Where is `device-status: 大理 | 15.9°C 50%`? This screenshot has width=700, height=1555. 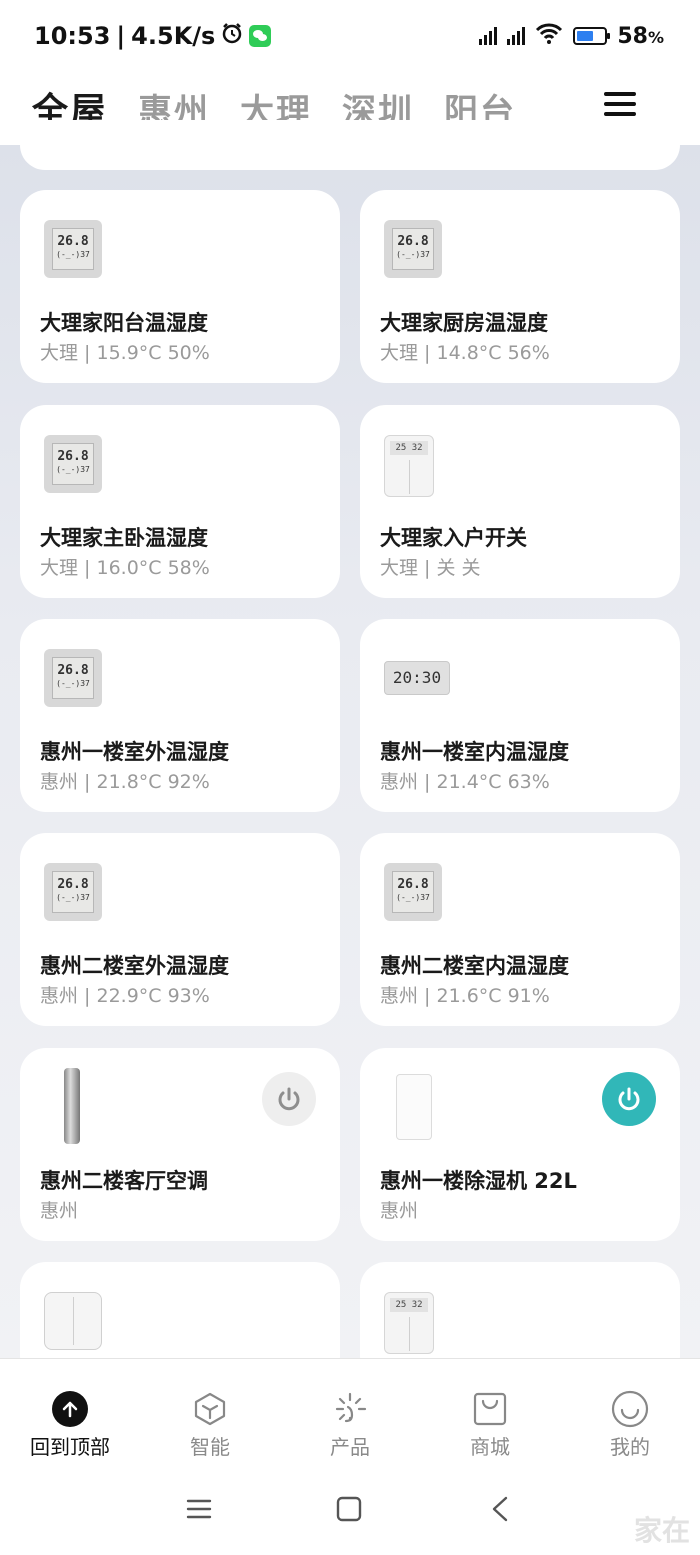
device-status: 大理 | 15.9°C 50% is located at coordinates (125, 353).